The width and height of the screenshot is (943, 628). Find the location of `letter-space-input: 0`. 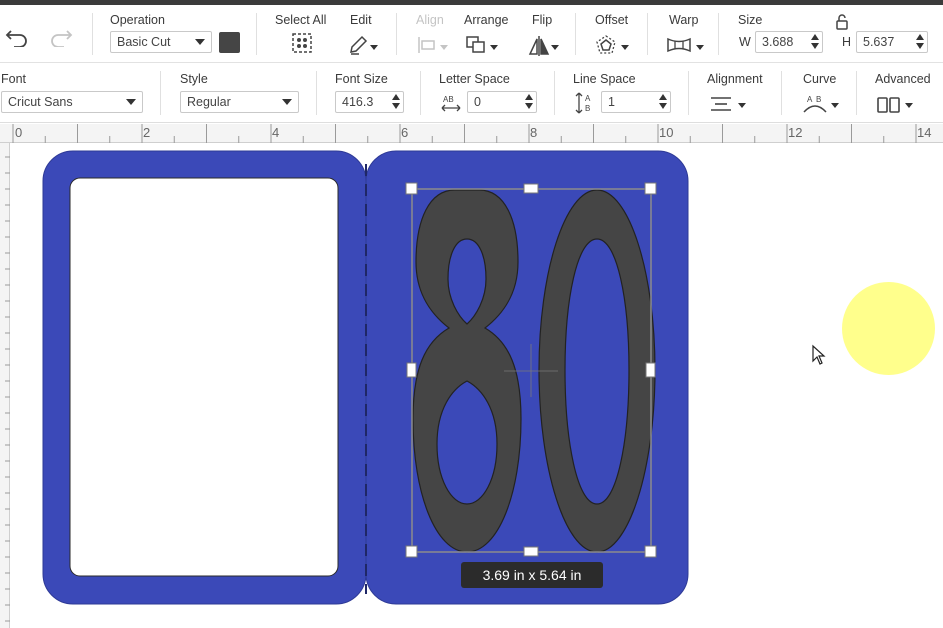

letter-space-input: 0 is located at coordinates (502, 102).